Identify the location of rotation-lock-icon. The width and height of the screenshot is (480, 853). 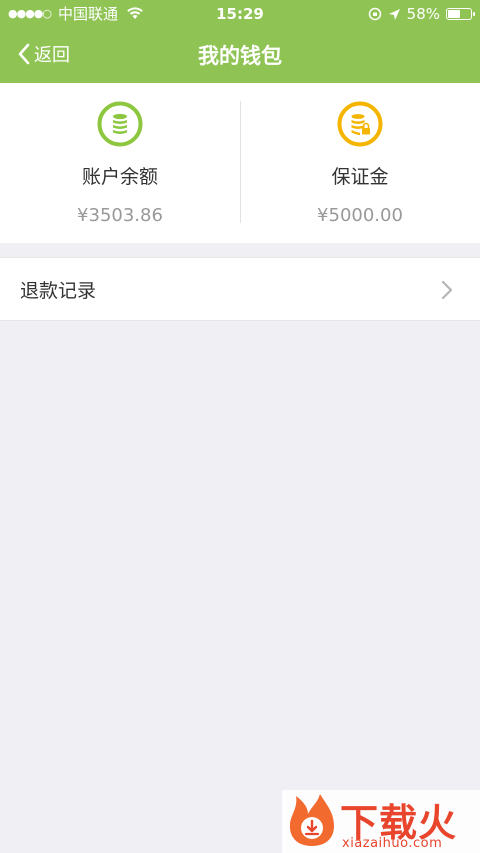
(374, 14).